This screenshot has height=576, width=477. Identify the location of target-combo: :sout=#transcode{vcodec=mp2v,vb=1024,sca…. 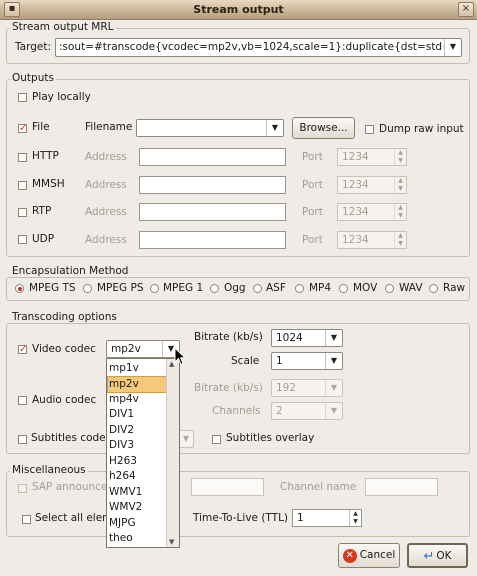
(258, 47).